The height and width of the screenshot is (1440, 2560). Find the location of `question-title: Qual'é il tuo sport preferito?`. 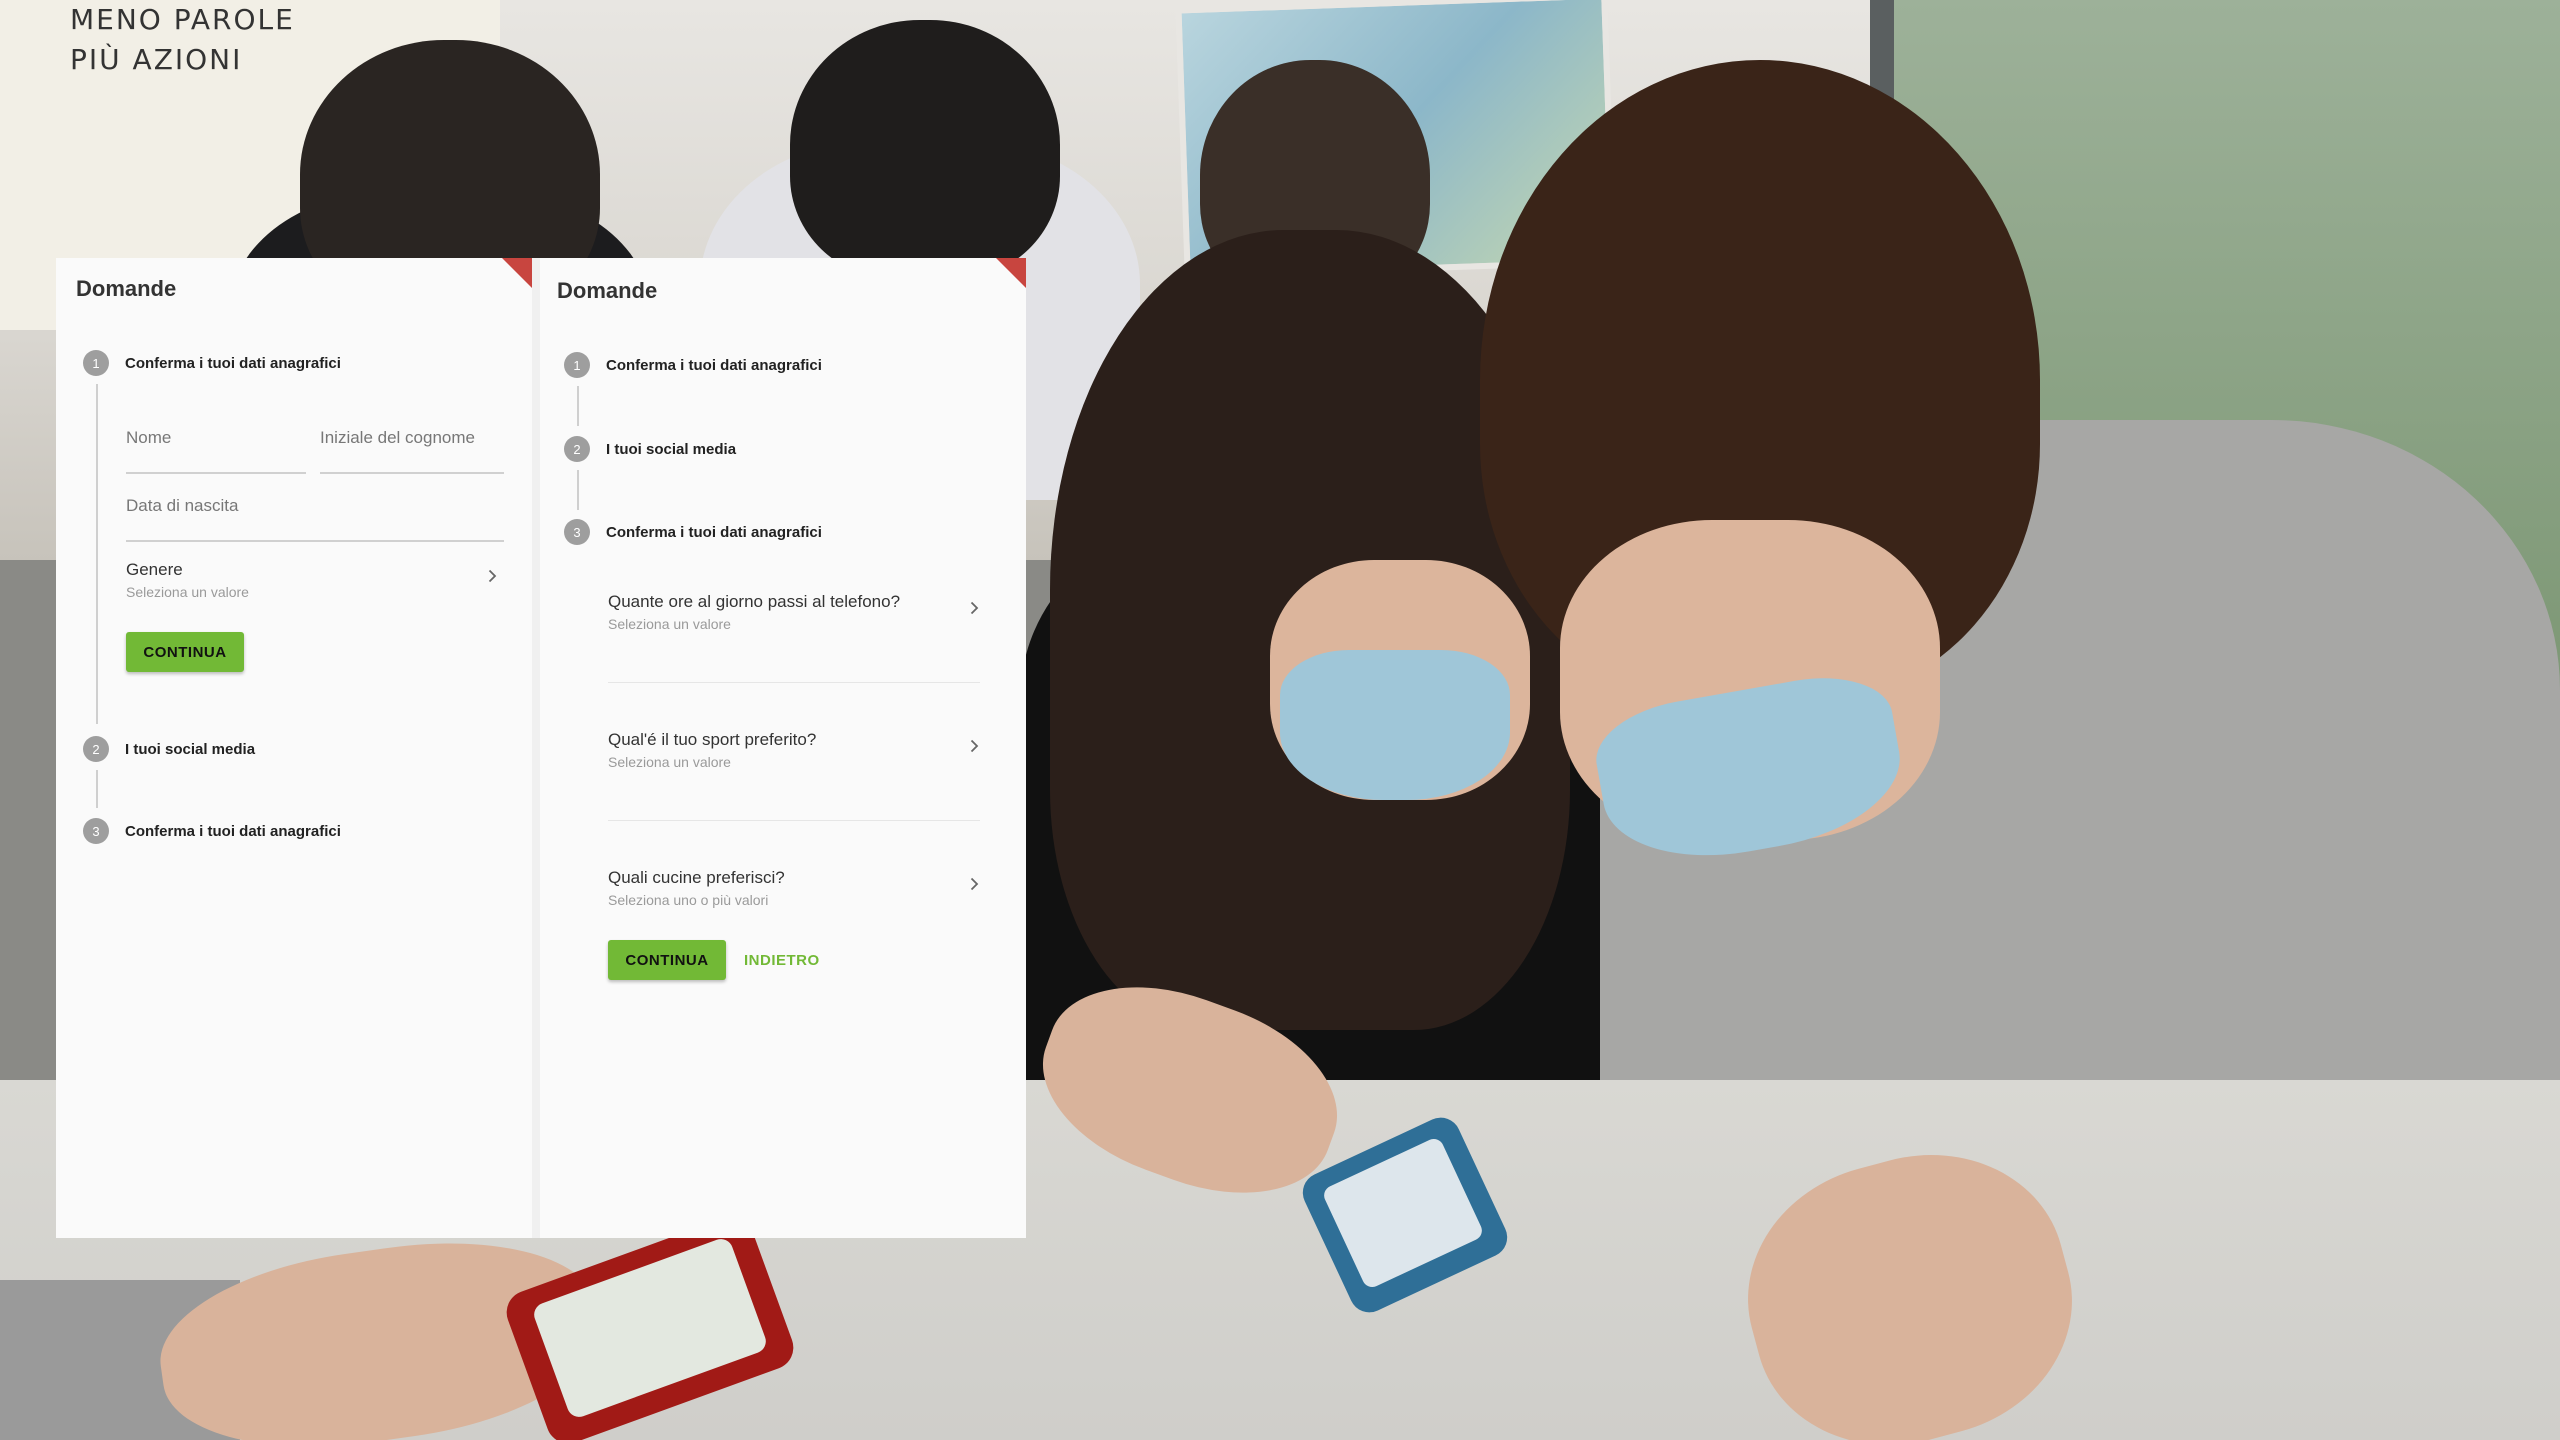

question-title: Qual'é il tuo sport preferito? is located at coordinates (712, 739).